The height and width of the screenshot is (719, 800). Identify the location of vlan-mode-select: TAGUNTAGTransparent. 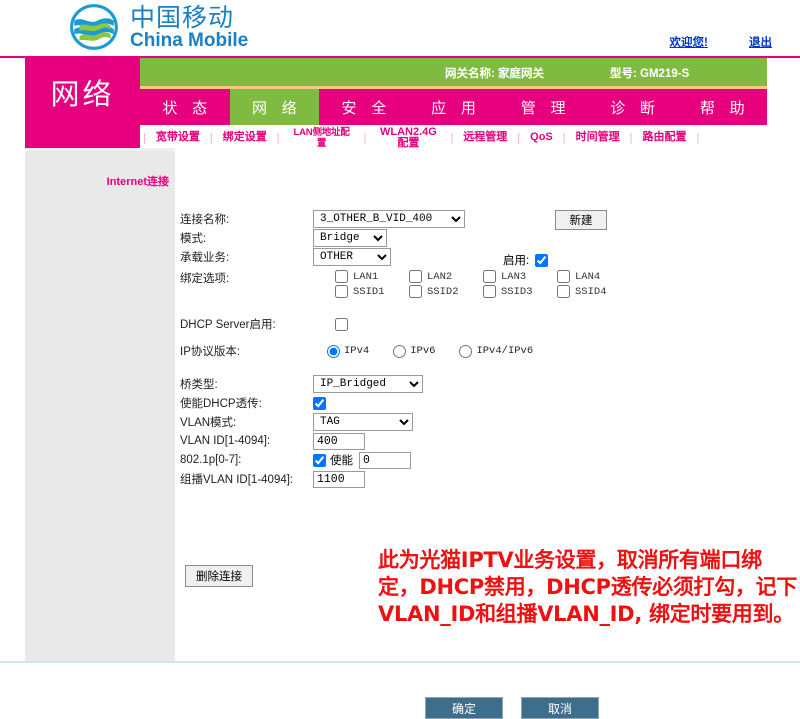
(363, 422).